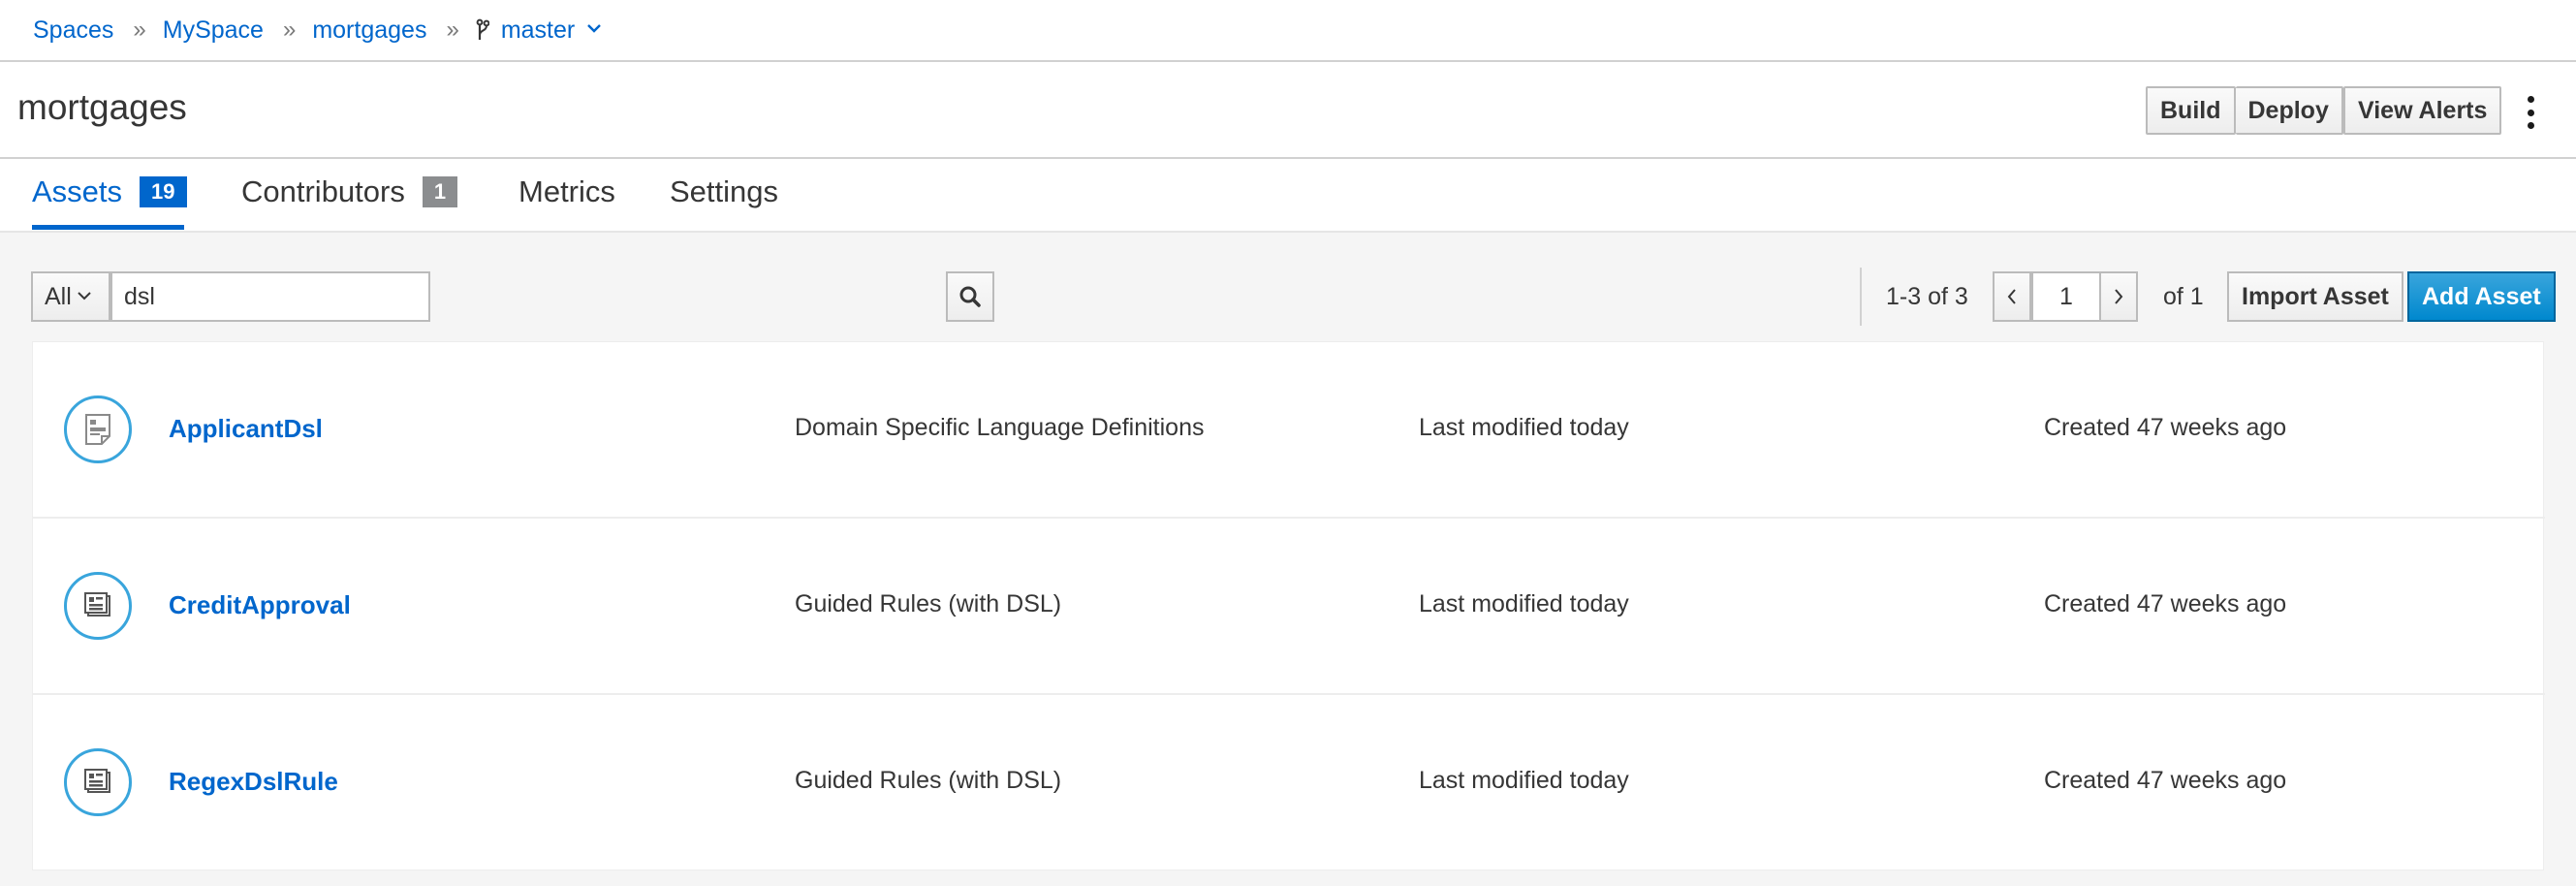 This screenshot has width=2576, height=886. I want to click on active-tab-indicator, so click(108, 227).